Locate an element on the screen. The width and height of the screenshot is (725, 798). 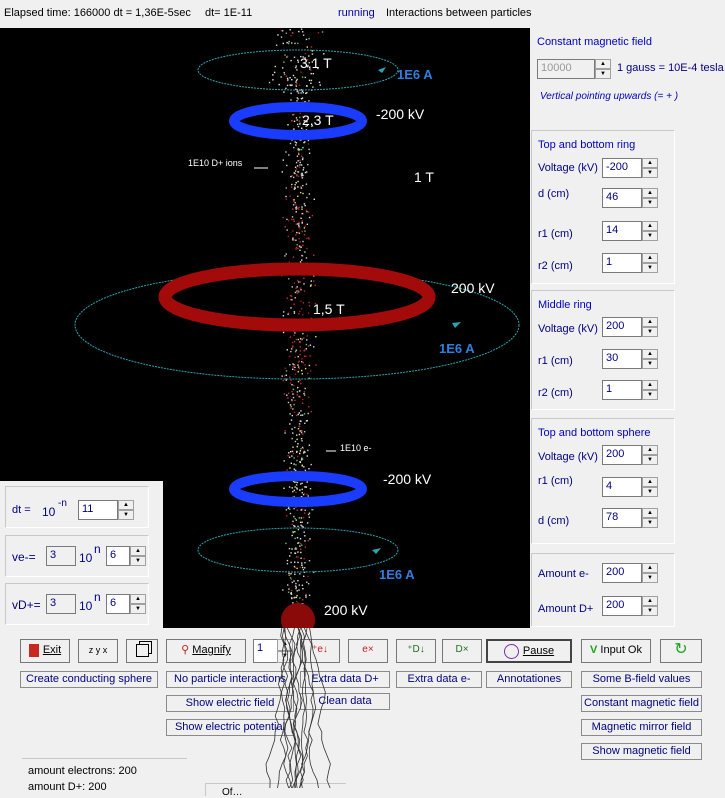
ve-mantissa: 3 is located at coordinates (61, 556).